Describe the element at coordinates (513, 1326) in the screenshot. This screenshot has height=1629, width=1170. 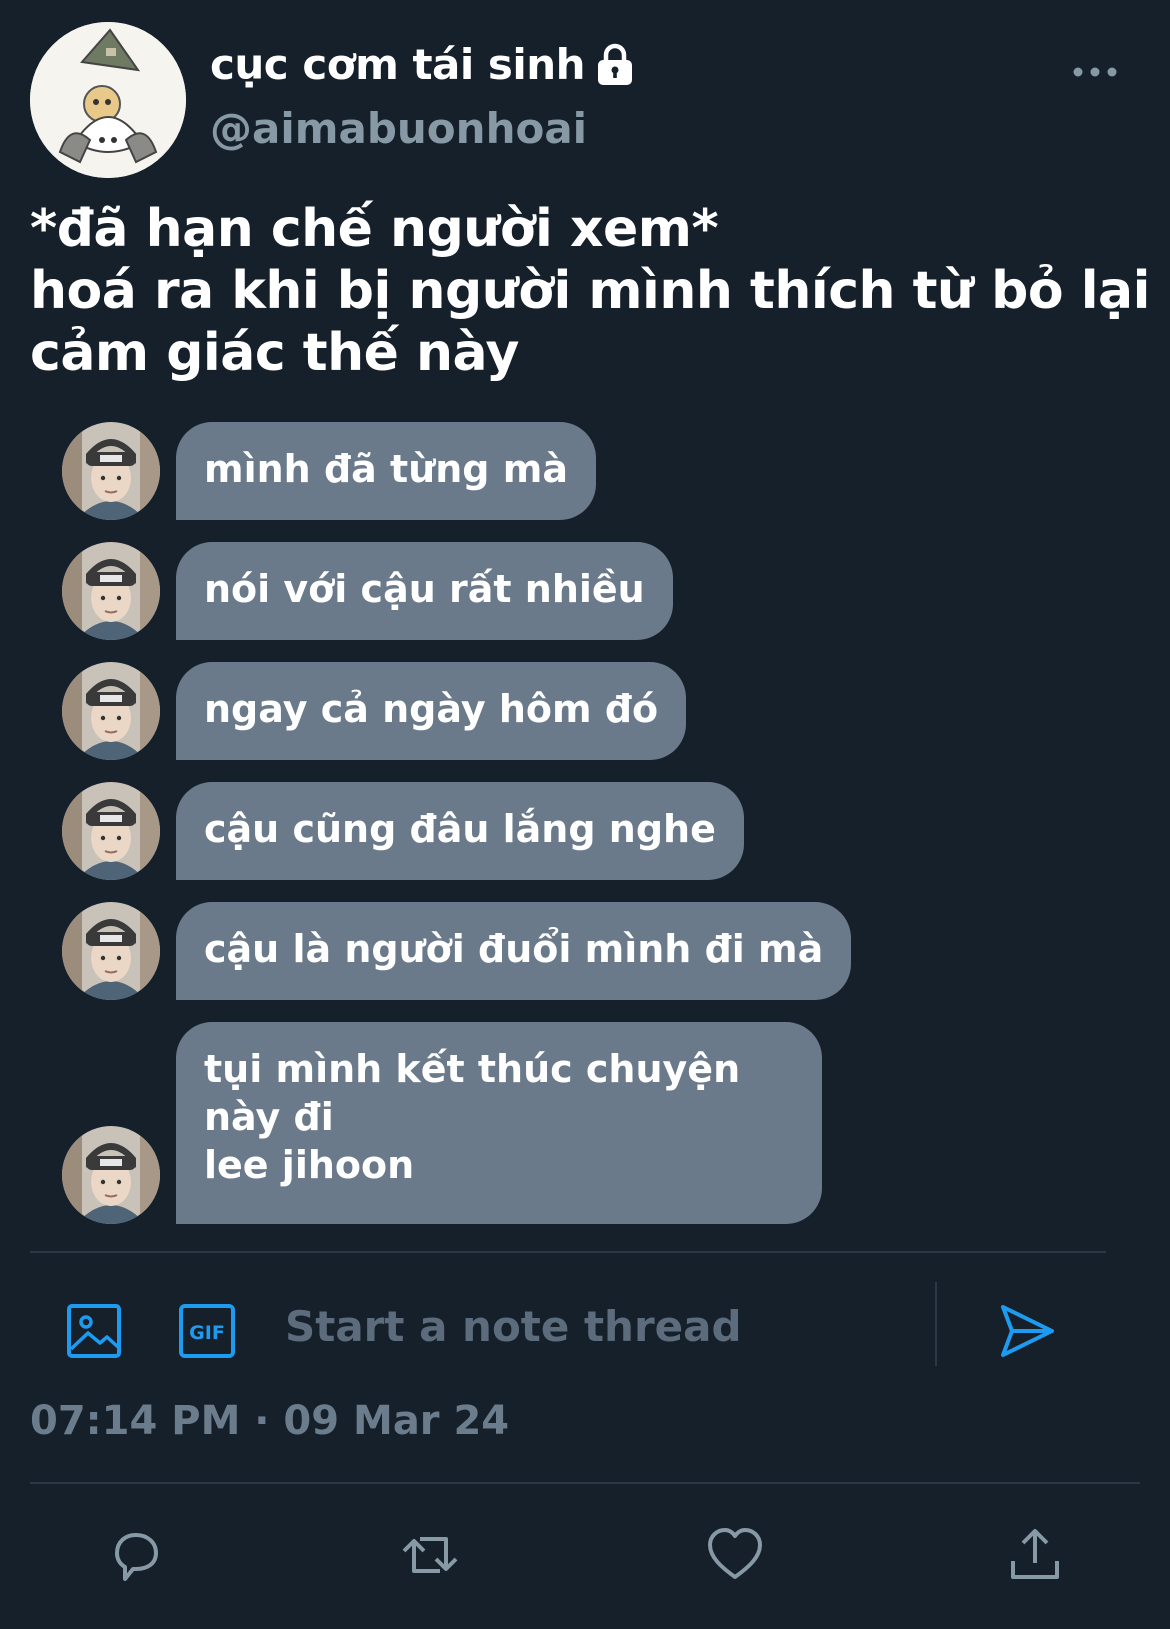
I see `note-thread-input: Start a note thread` at that location.